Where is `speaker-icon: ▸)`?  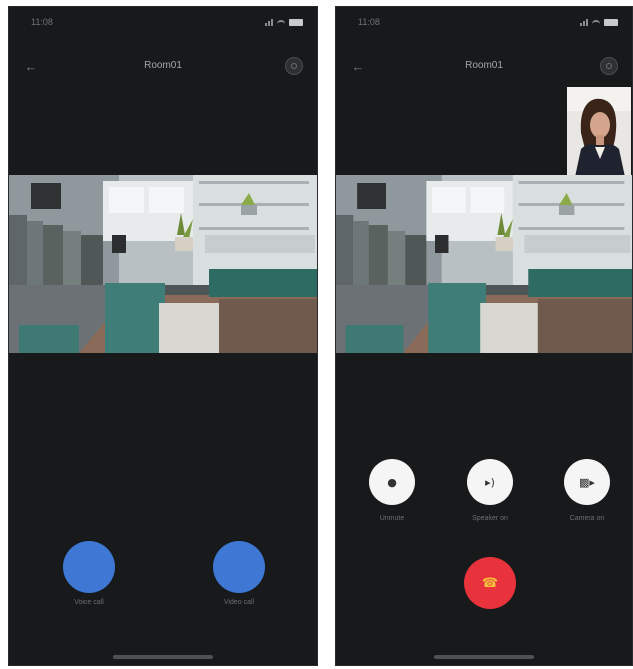
speaker-icon: ▸) is located at coordinates (490, 482).